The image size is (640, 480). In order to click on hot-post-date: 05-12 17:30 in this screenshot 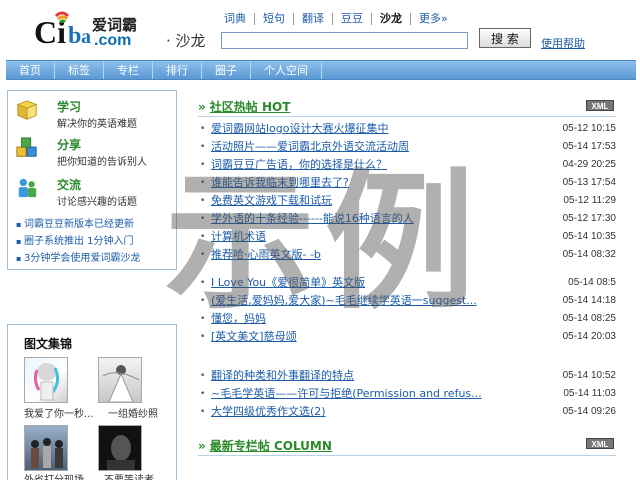, I will do `click(589, 218)`.